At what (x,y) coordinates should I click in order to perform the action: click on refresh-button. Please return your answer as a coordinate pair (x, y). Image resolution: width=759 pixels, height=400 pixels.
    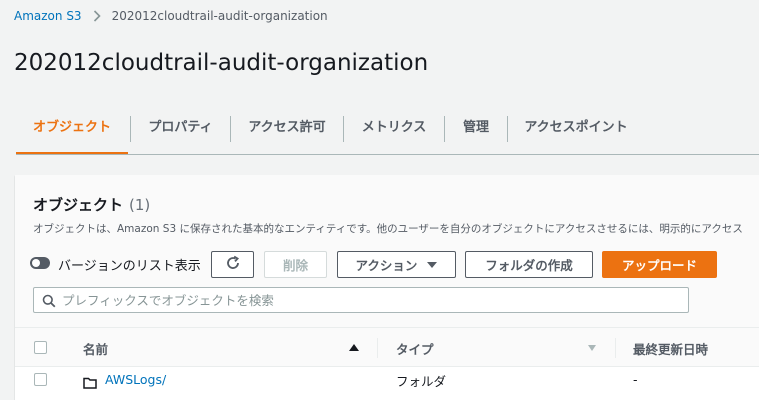
    Looking at the image, I should click on (232, 264).